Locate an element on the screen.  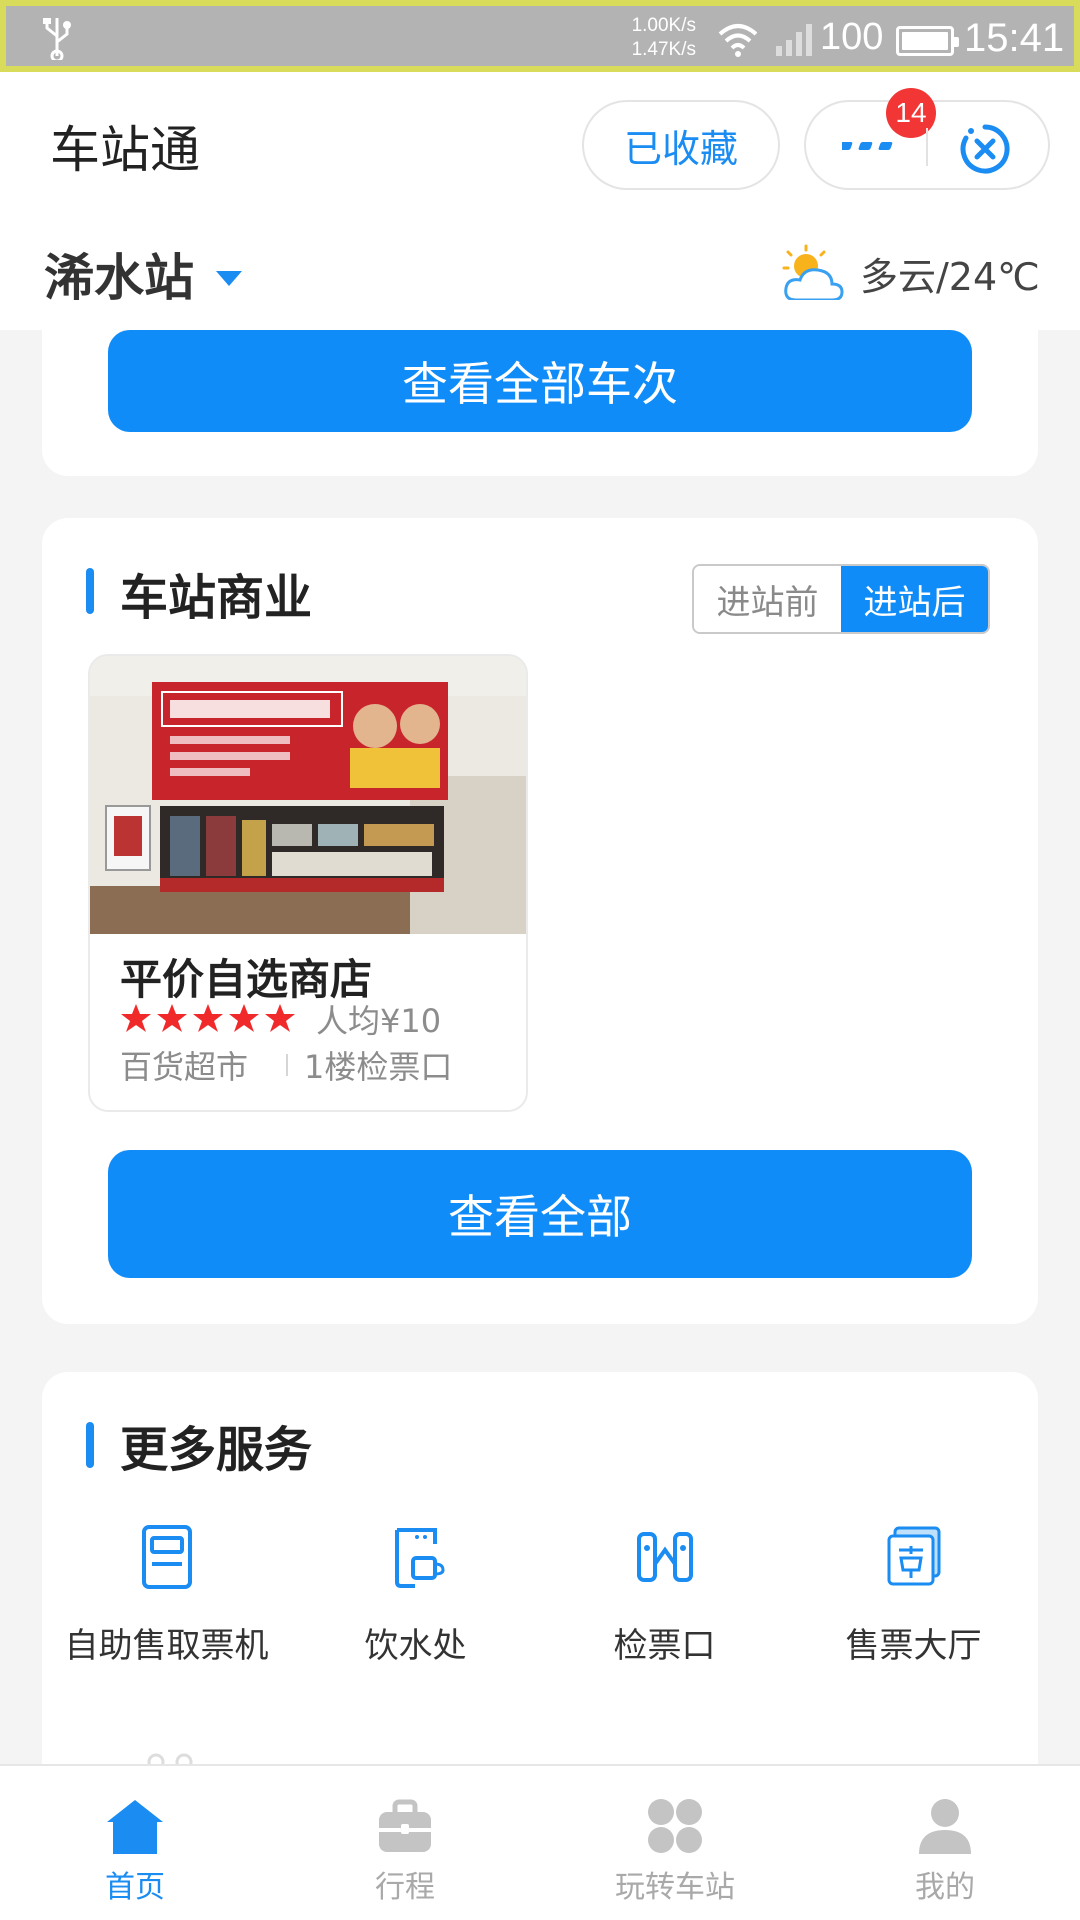
shop-card: 平价自选商店 人均¥10 百货超市 1楼检票口 is located at coordinates (308, 883).